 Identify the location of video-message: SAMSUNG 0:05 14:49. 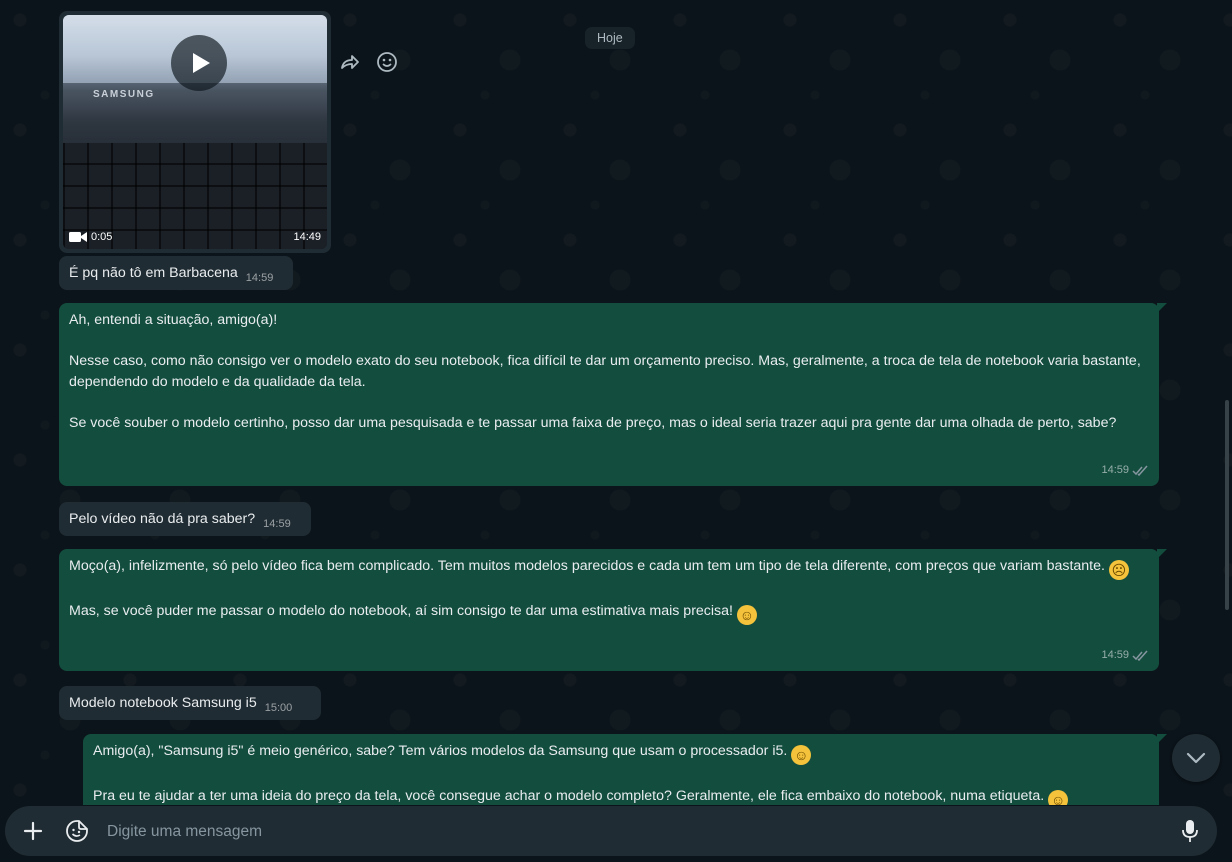
(195, 132).